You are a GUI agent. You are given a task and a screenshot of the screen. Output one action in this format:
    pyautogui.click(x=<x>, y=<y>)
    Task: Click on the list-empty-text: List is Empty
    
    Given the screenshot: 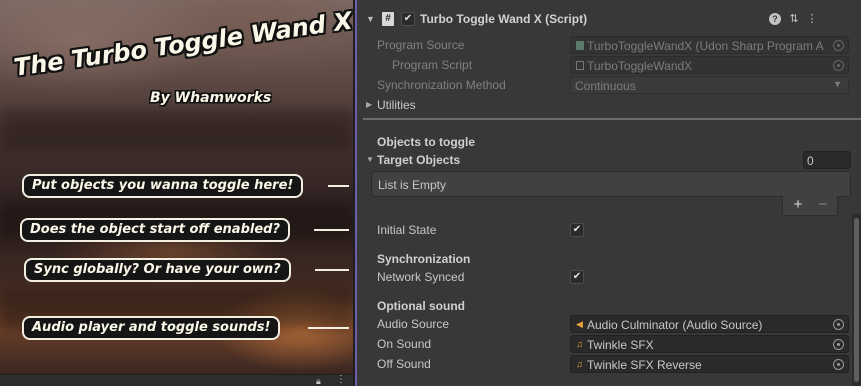 What is the action you would take?
    pyautogui.click(x=412, y=185)
    